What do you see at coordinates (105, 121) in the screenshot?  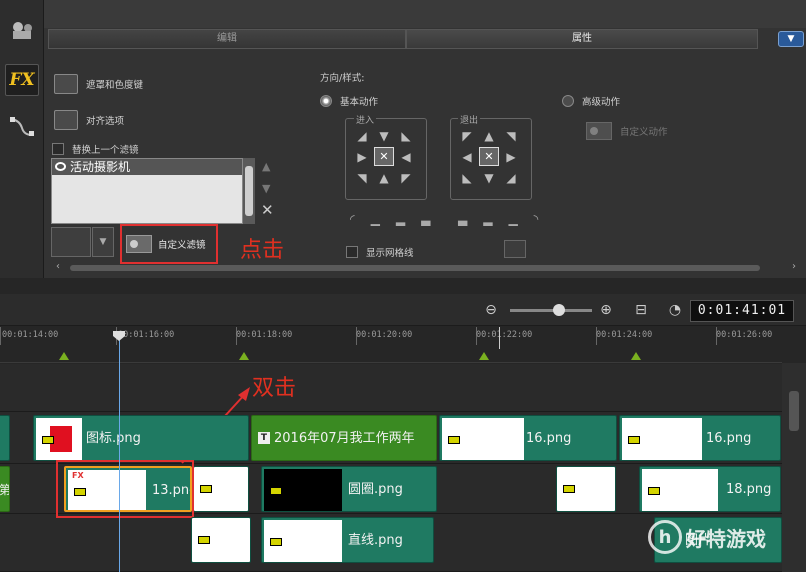 I see `align-label: 对齐选项` at bounding box center [105, 121].